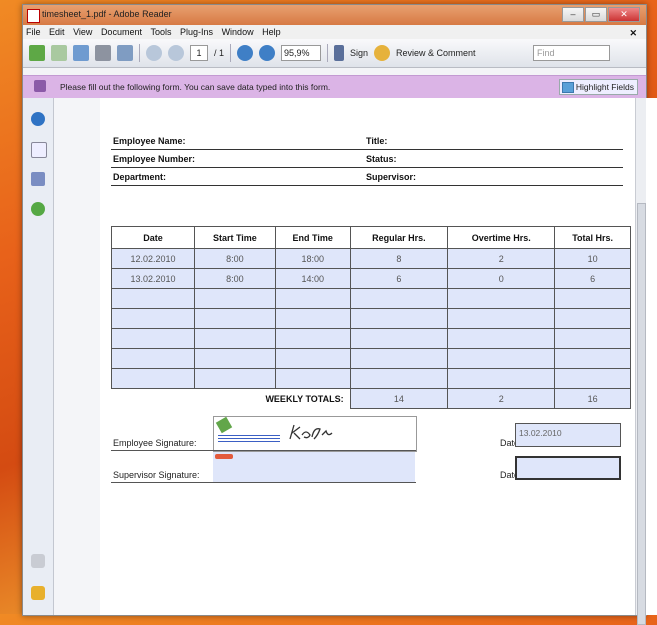  I want to click on vertical-scrollbar, so click(640, 361).